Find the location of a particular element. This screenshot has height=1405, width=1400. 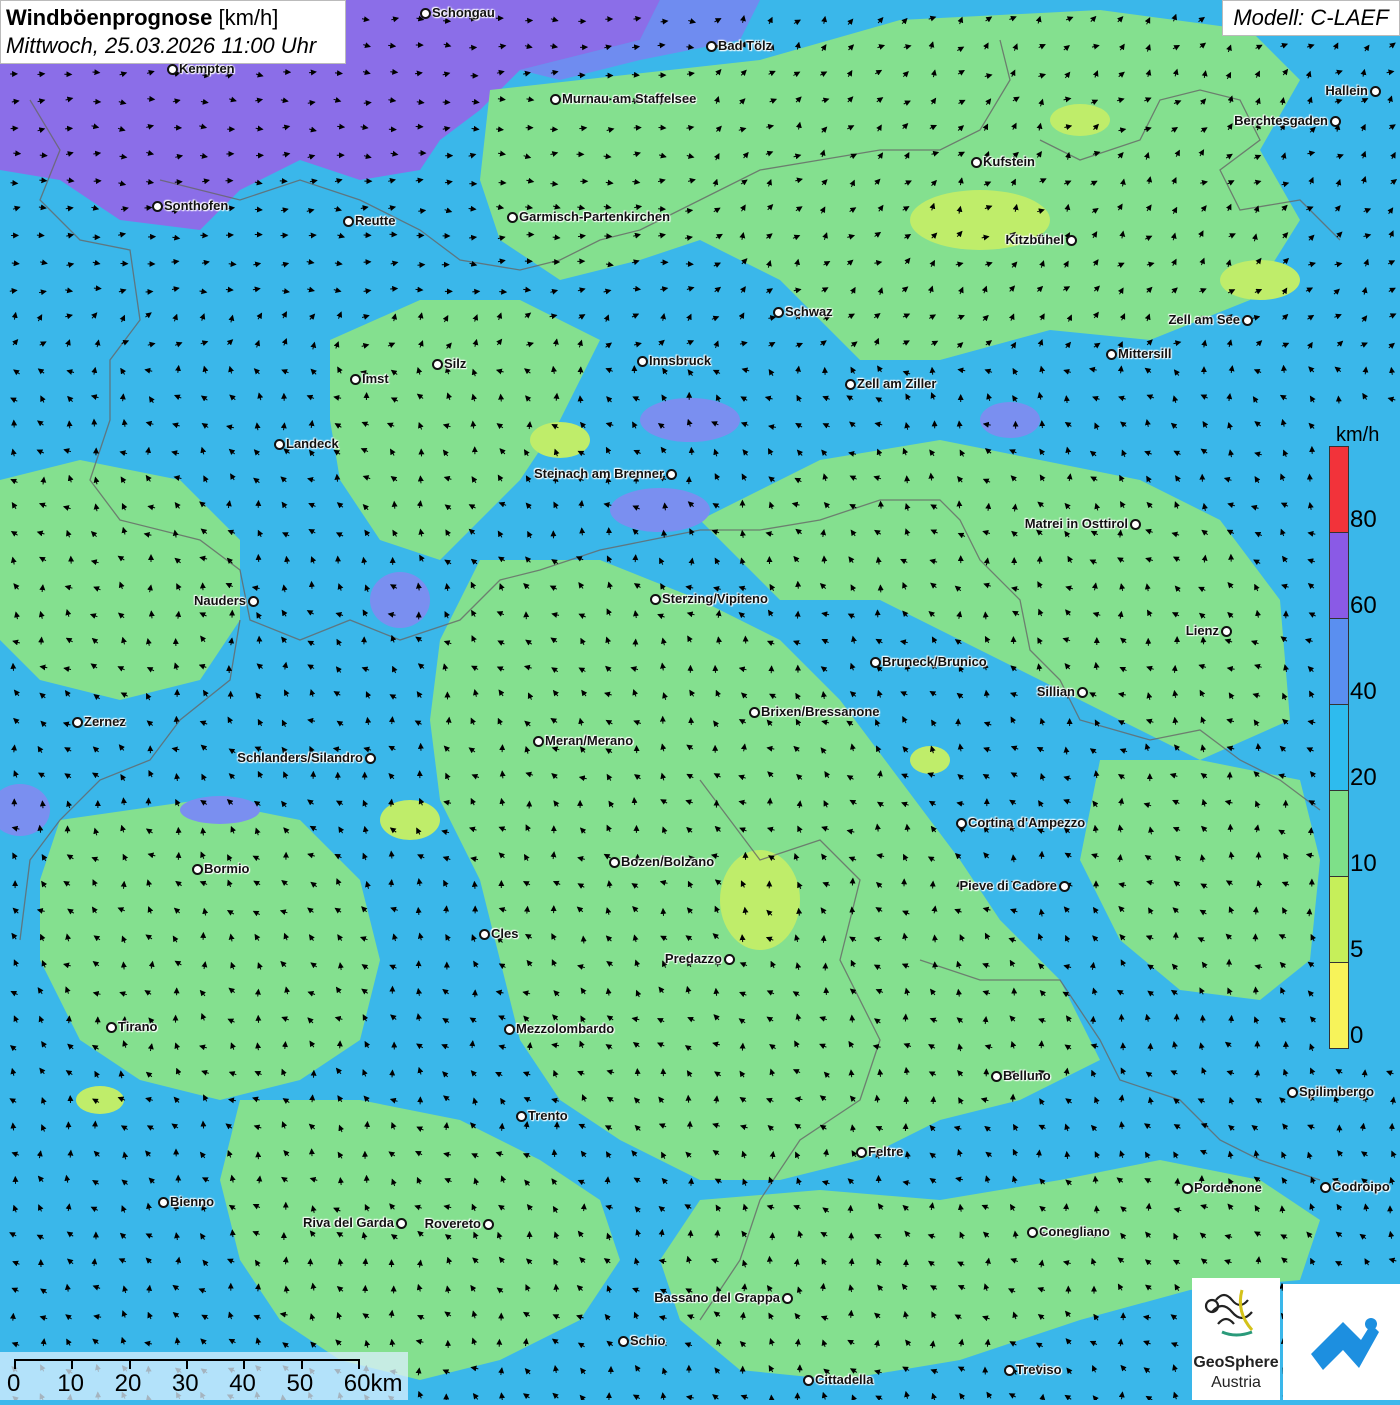

city-label: Trento is located at coordinates (548, 1115).